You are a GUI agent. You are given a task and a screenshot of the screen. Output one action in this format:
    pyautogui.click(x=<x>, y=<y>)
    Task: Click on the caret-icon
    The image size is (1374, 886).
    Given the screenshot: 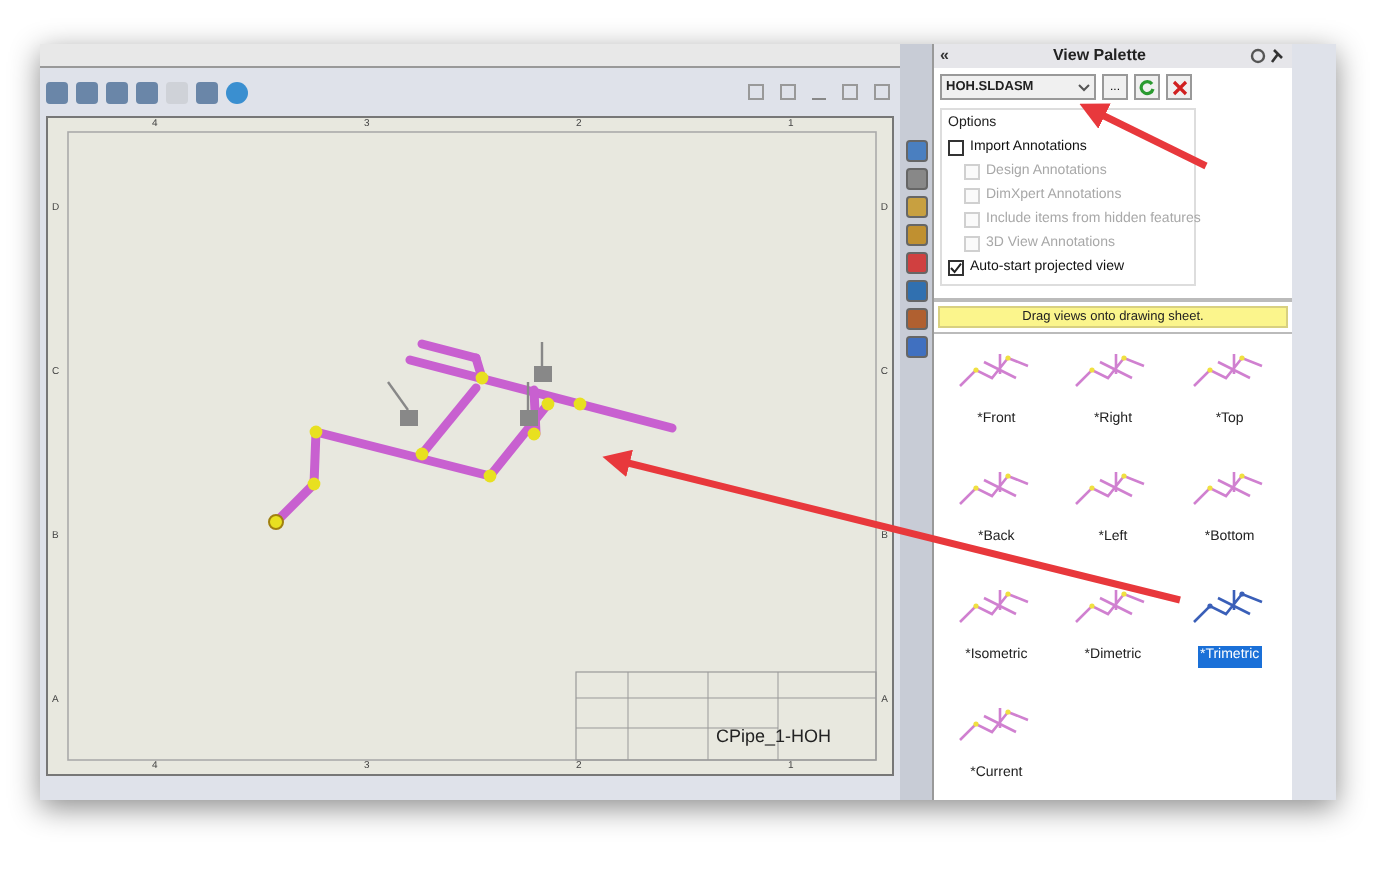 What is the action you would take?
    pyautogui.click(x=1084, y=87)
    